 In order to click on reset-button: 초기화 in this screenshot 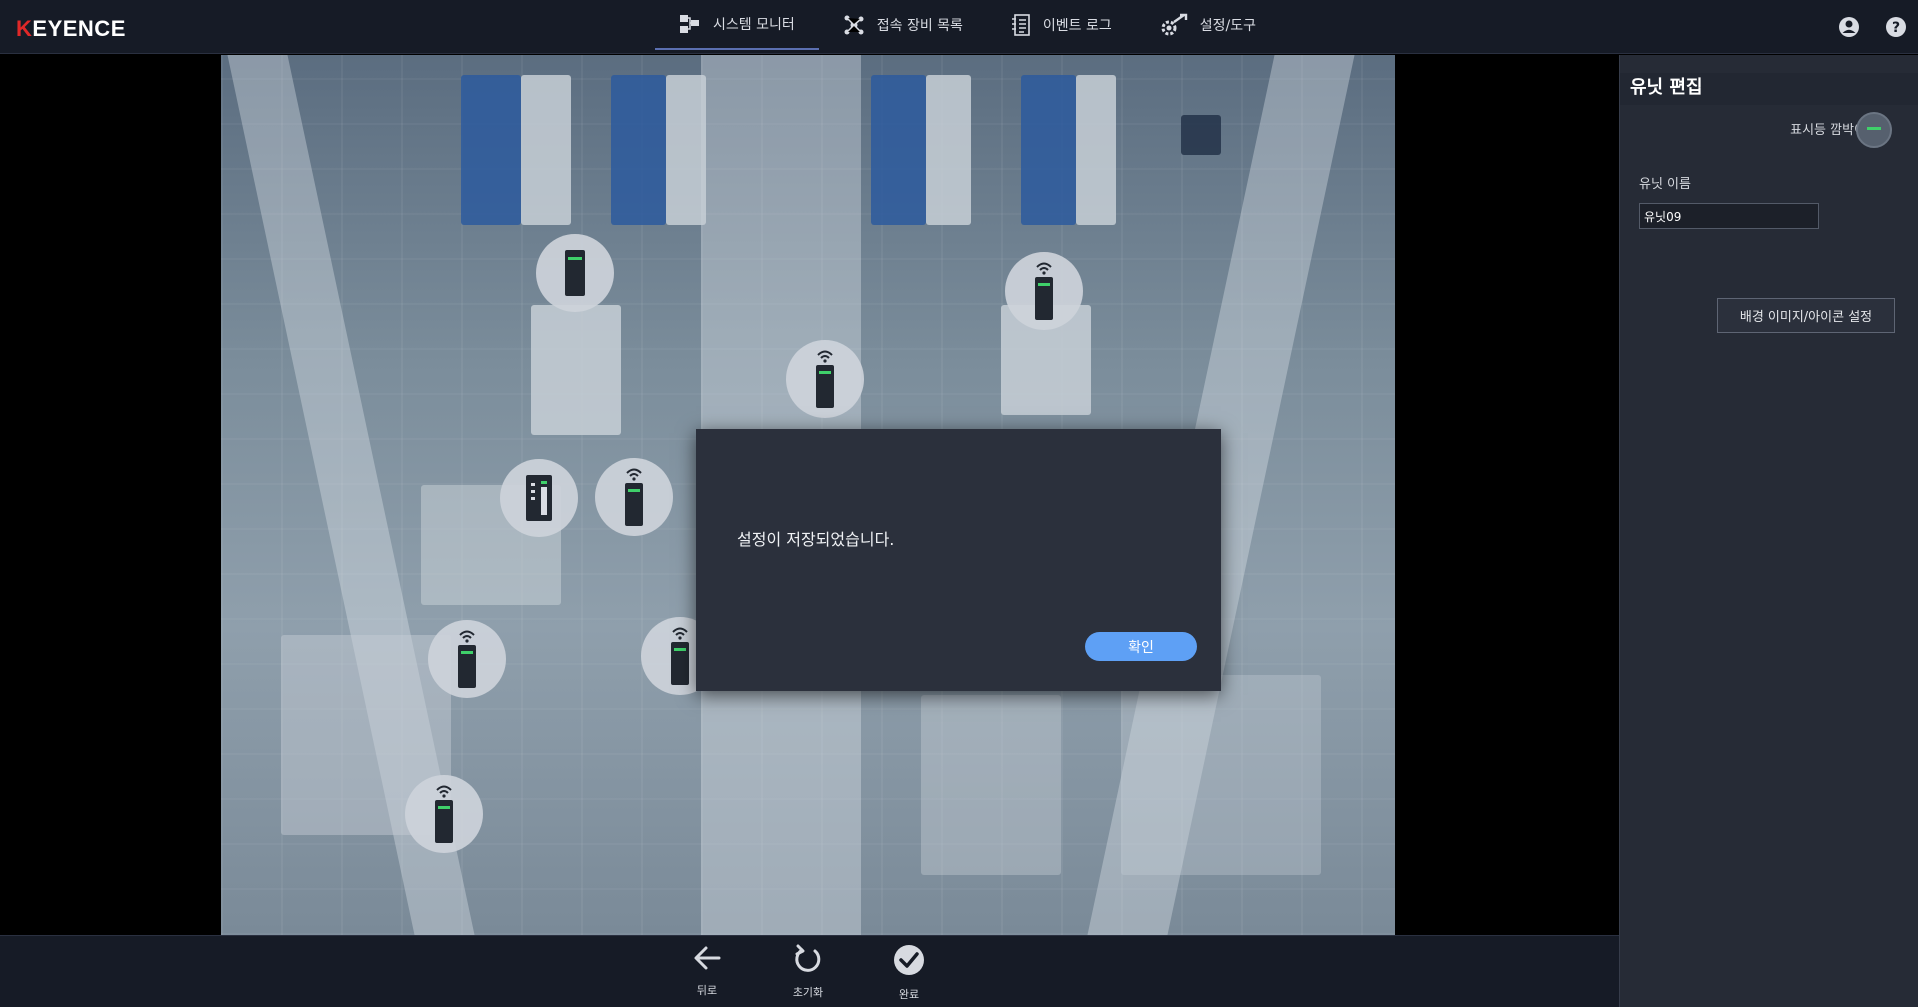, I will do `click(808, 972)`.